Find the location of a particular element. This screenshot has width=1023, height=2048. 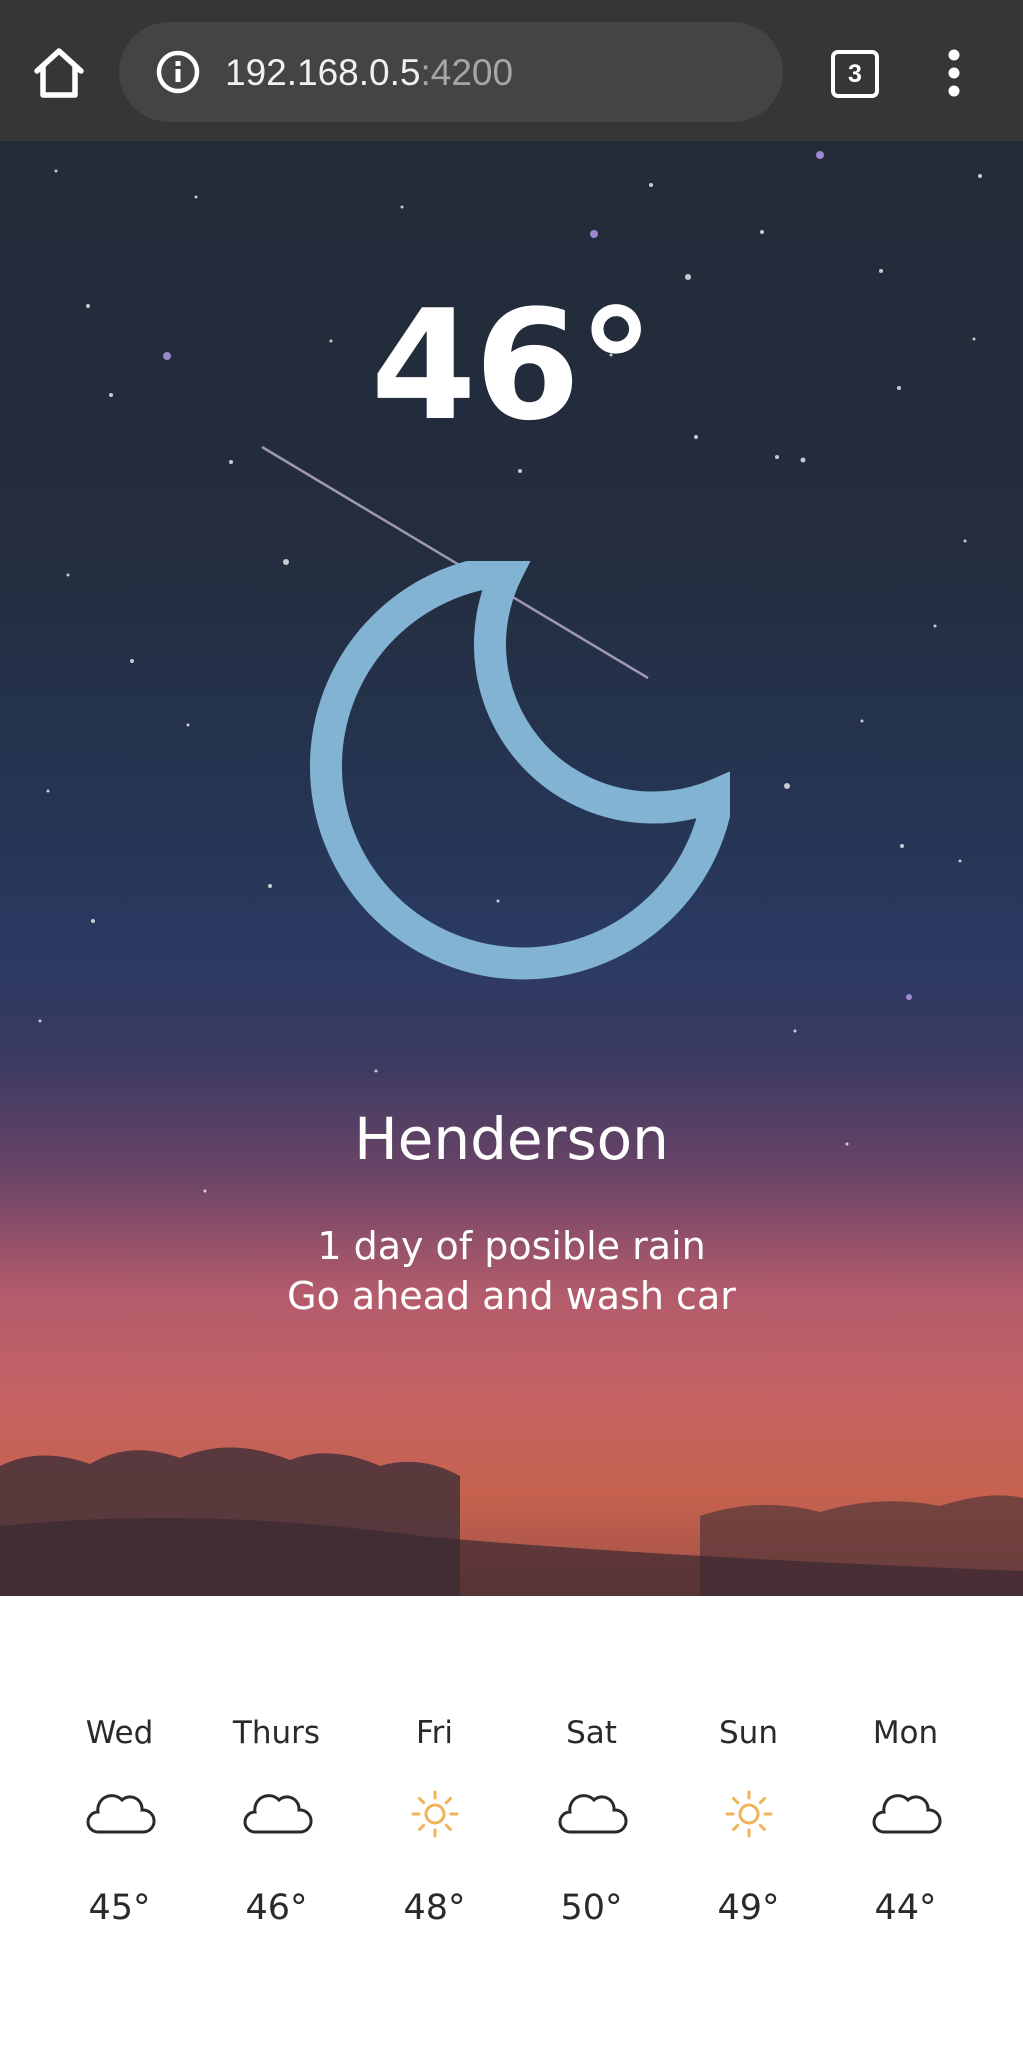

url-text: 192.168.0.5:4200 is located at coordinates (369, 73).